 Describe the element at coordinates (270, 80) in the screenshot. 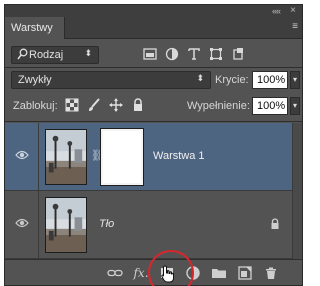

I see `opacity-field: 100%` at that location.